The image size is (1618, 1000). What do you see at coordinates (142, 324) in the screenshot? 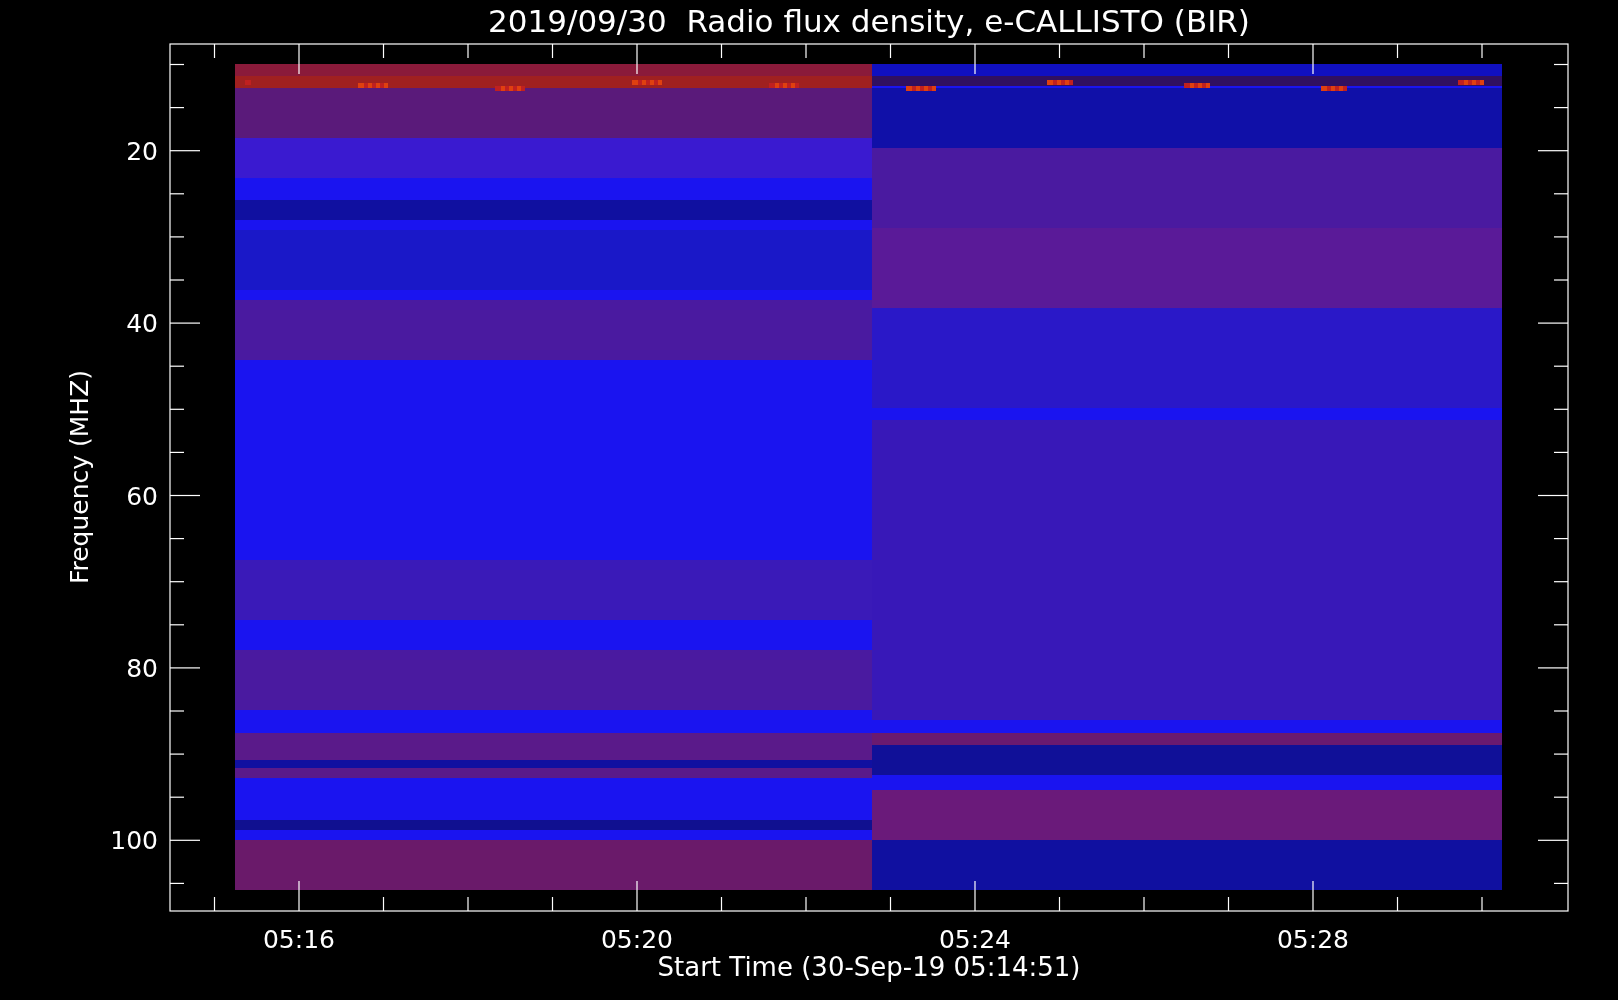
I see `y-tick-label: 40` at bounding box center [142, 324].